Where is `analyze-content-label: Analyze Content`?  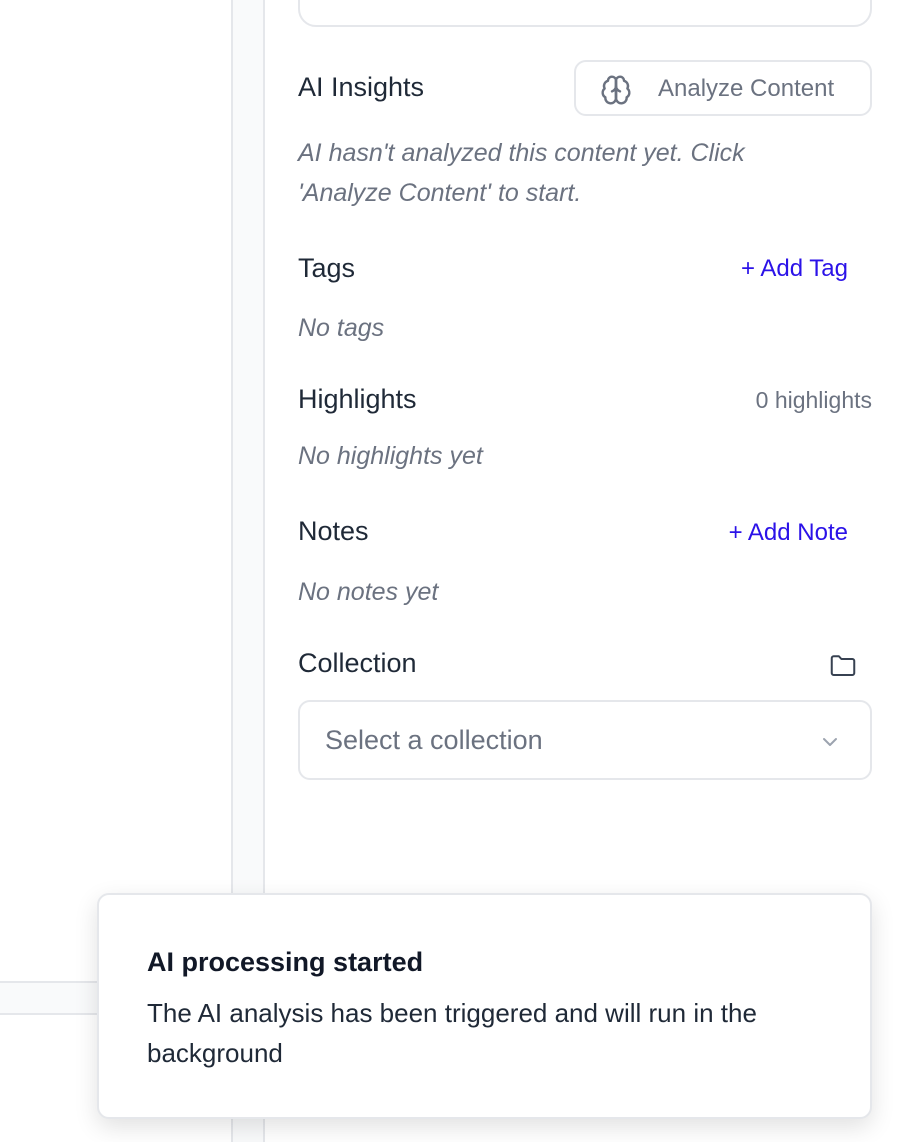 analyze-content-label: Analyze Content is located at coordinates (746, 88).